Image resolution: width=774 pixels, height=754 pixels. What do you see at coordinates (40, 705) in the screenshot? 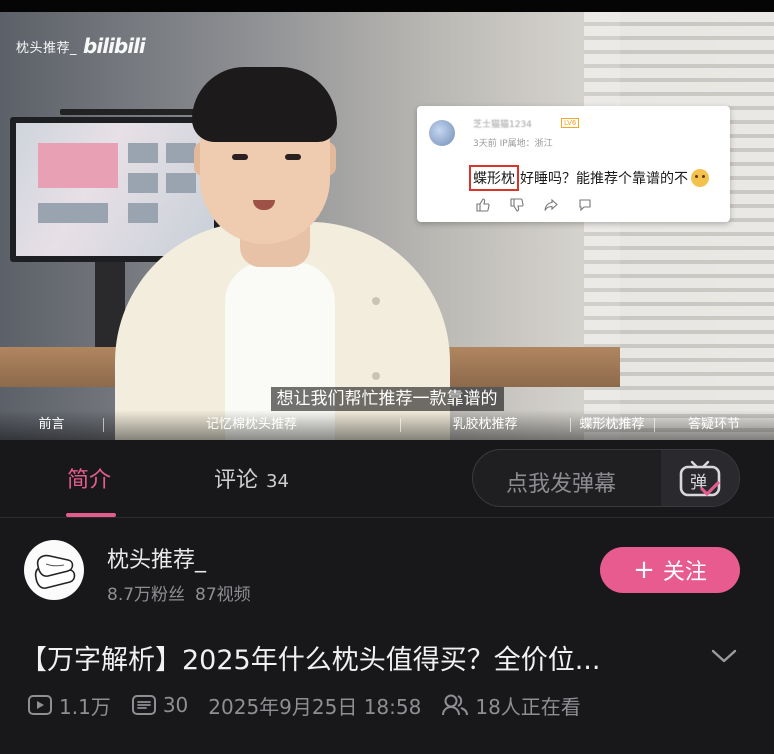
I see `play-count-icon` at bounding box center [40, 705].